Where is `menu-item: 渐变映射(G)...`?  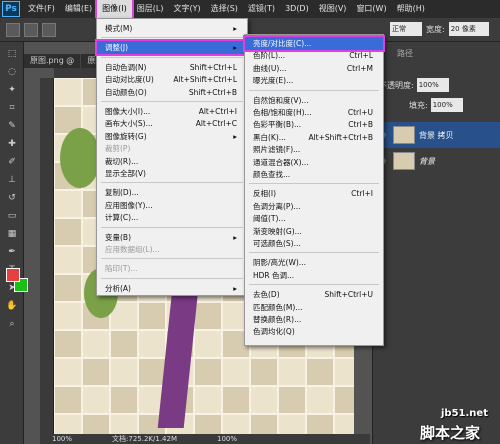 menu-item: 渐变映射(G)... is located at coordinates (314, 231).